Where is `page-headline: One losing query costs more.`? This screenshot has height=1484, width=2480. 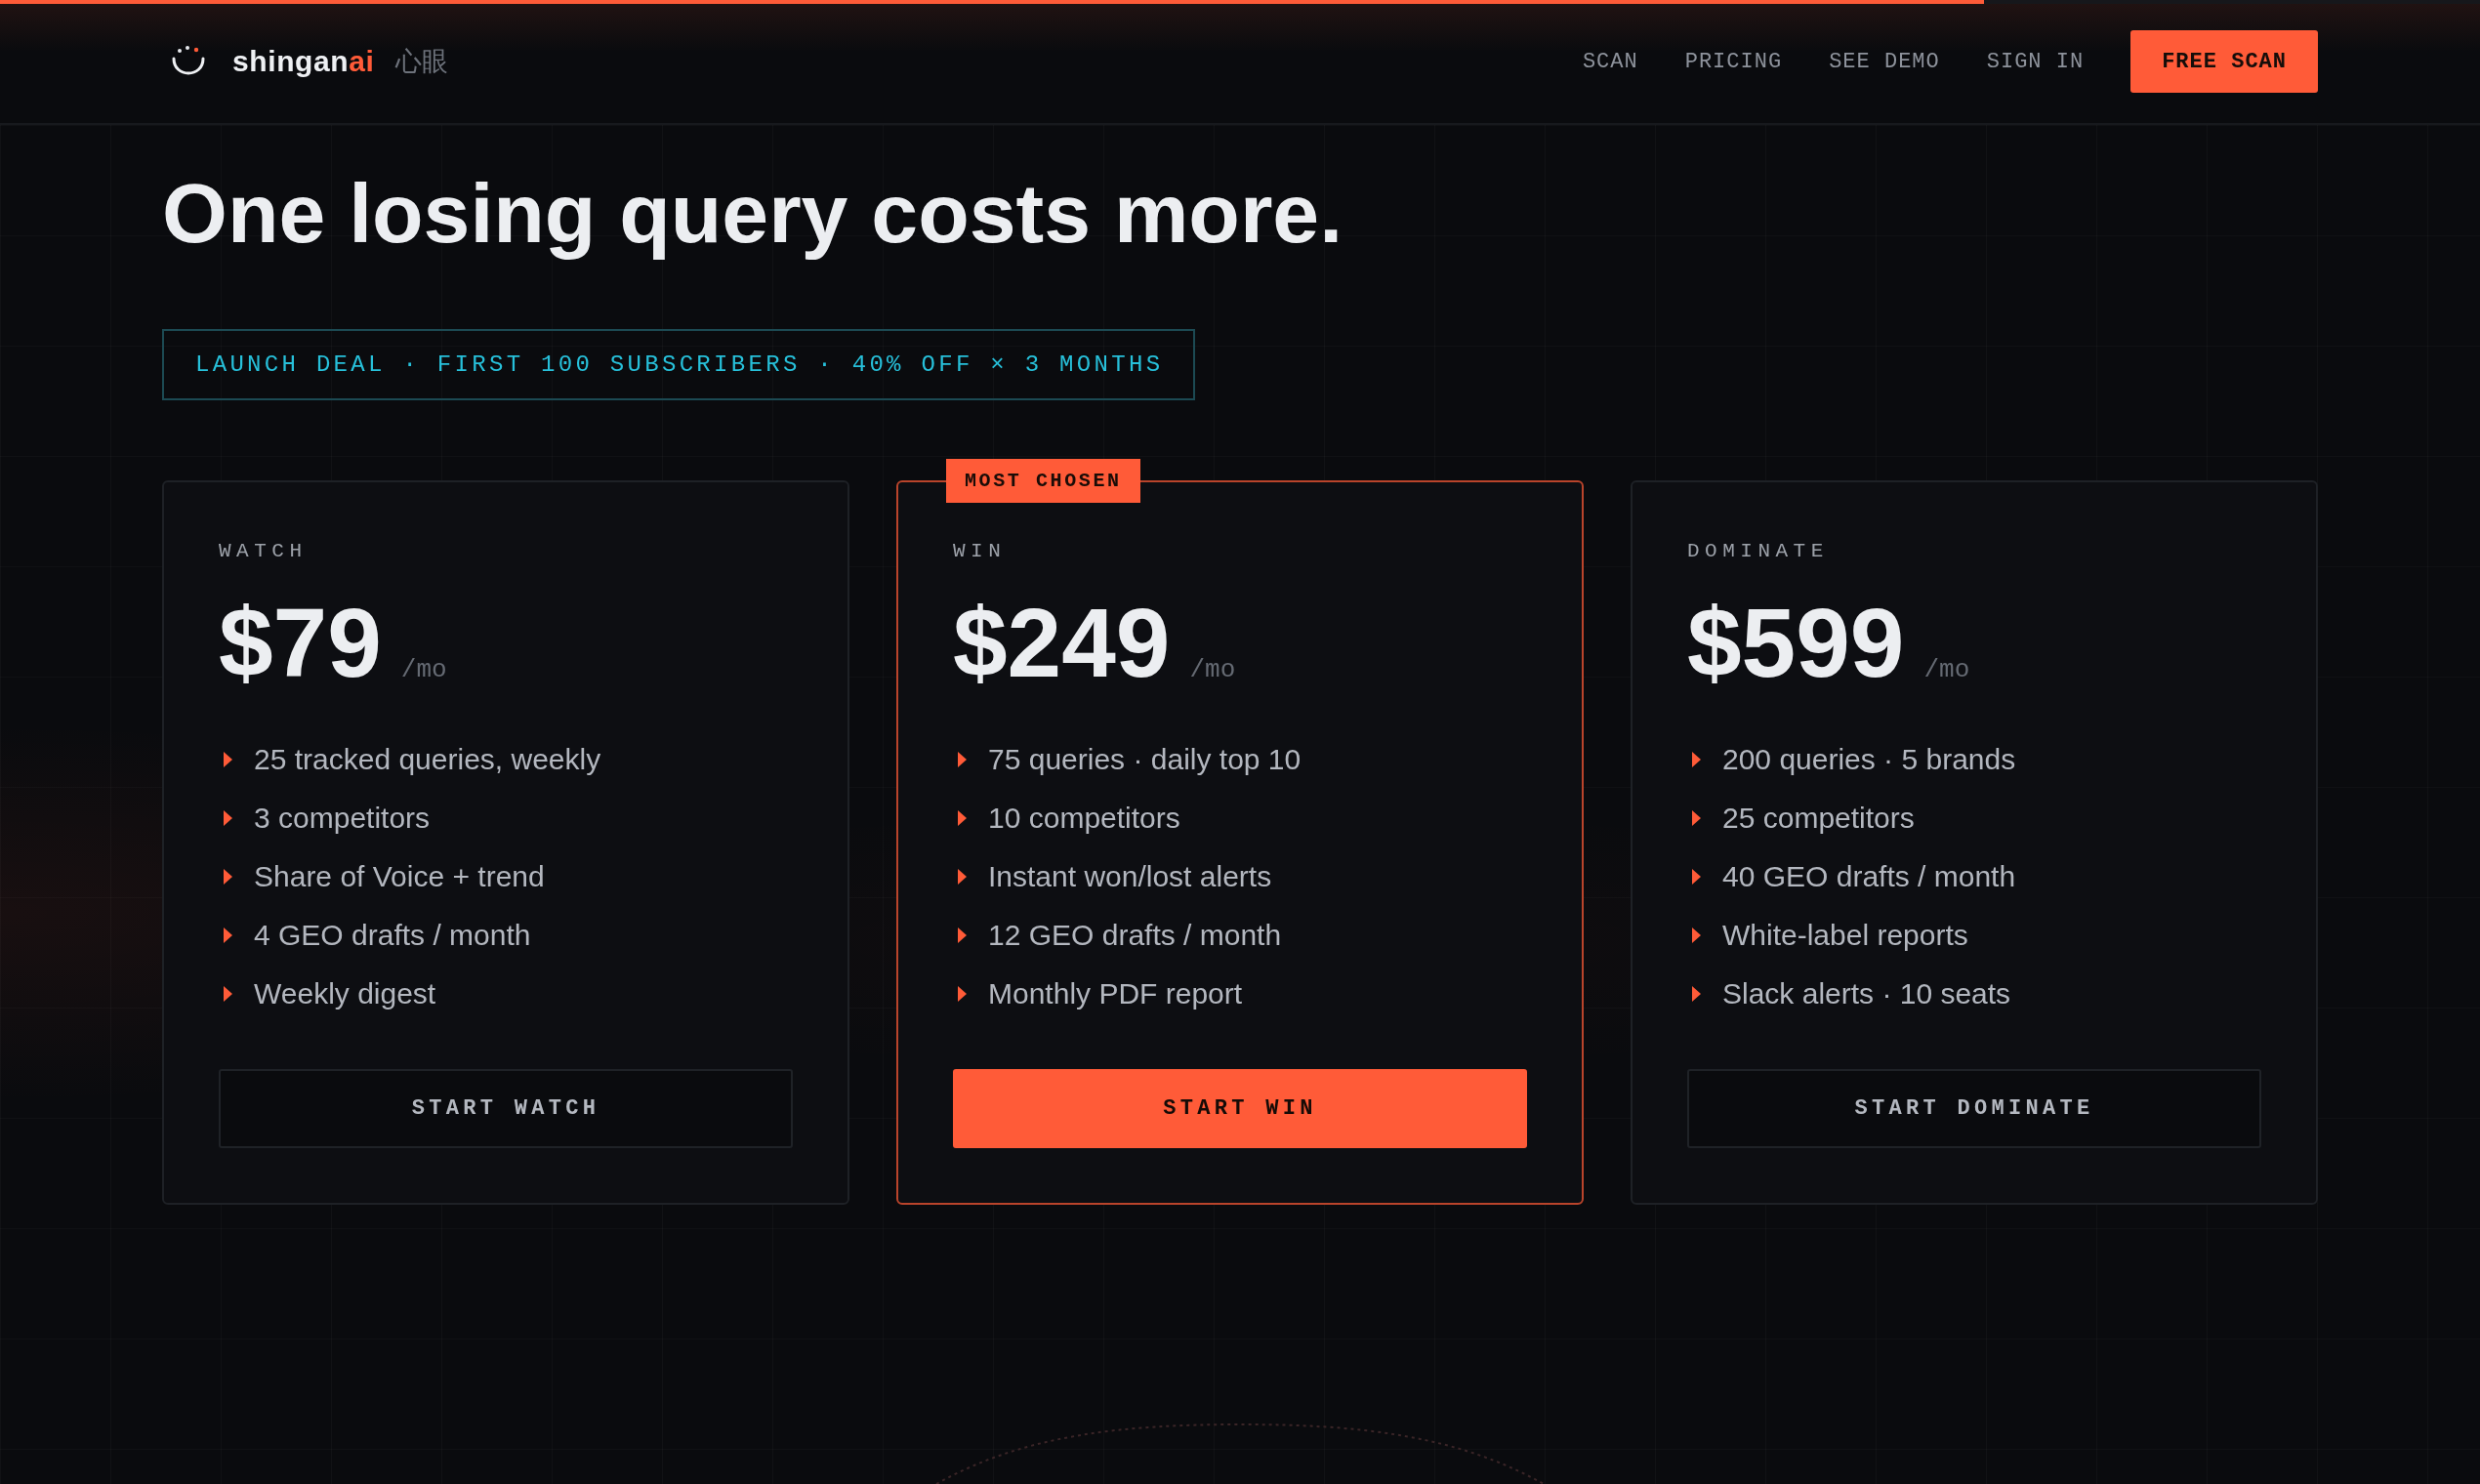
page-headline: One losing query costs more. is located at coordinates (753, 214).